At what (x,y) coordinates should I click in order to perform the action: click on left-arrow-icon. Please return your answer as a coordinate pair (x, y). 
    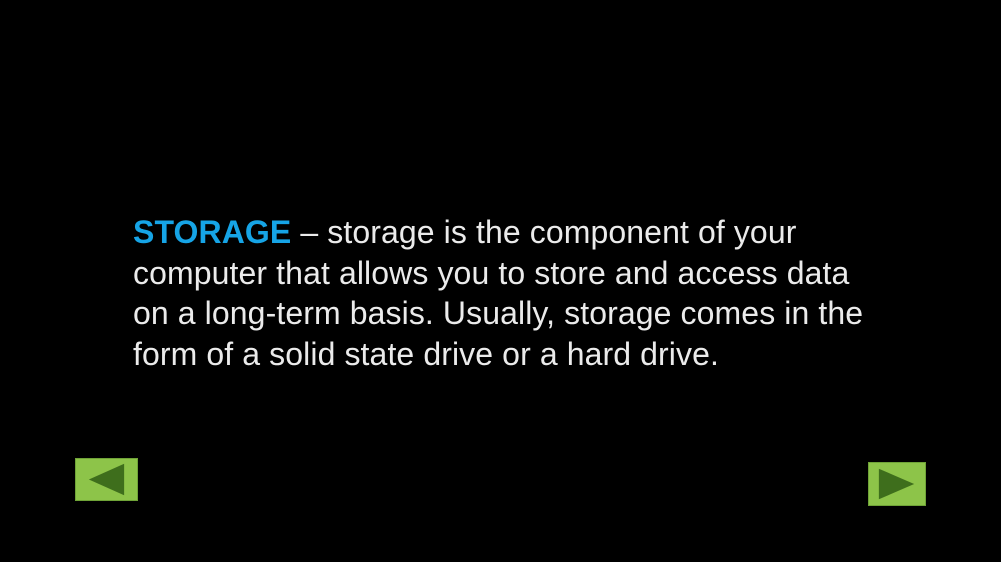
    Looking at the image, I should click on (106, 479).